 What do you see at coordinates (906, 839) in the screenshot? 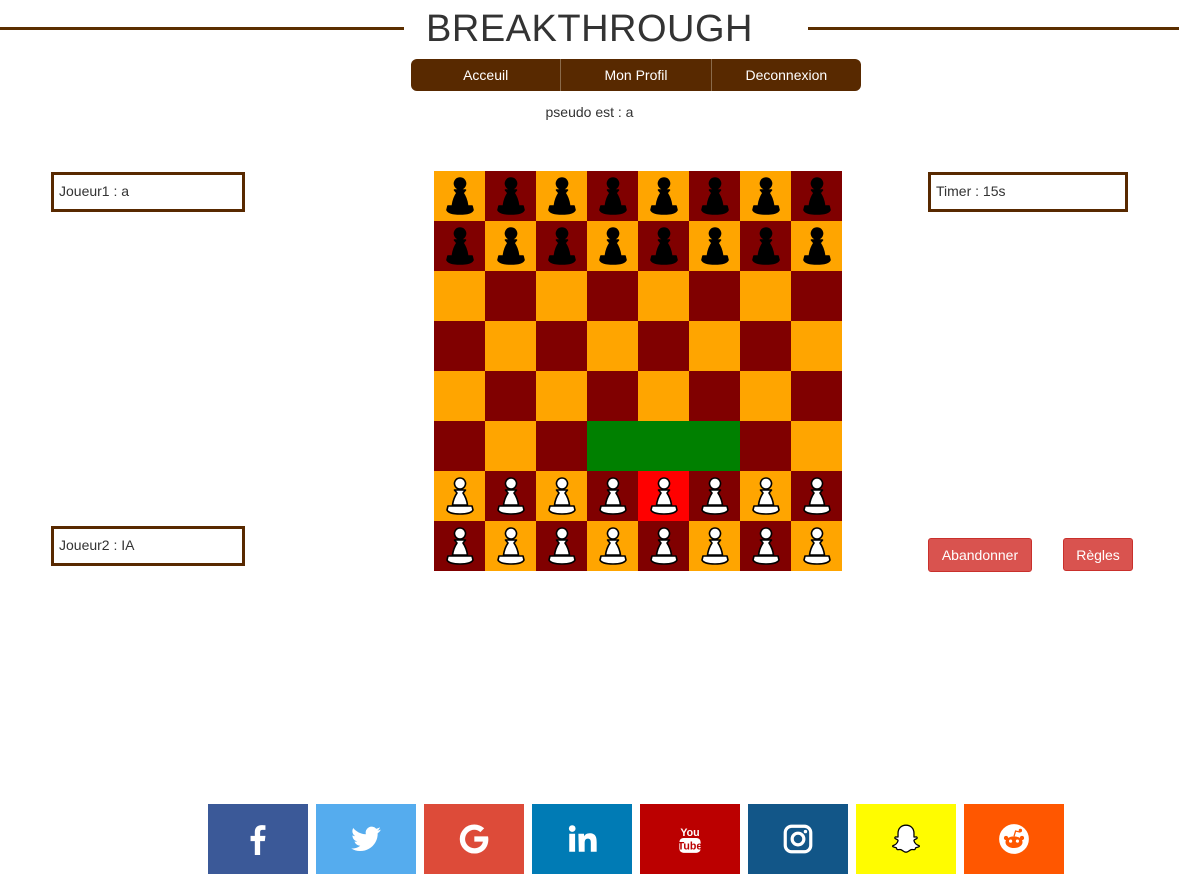
I see `snapchat-button` at bounding box center [906, 839].